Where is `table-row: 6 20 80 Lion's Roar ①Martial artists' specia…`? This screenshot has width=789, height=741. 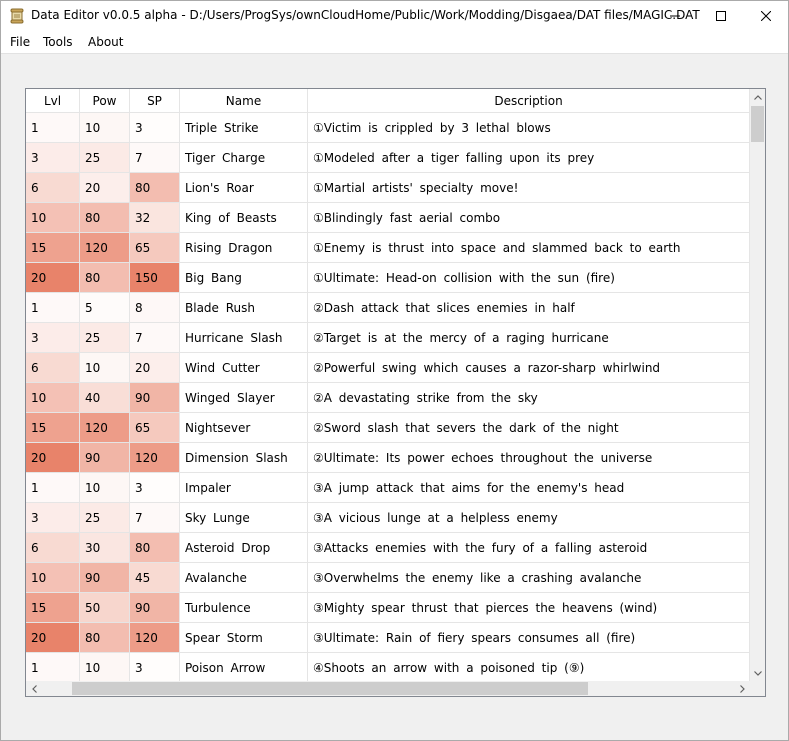 table-row: 6 20 80 Lion's Roar ①Martial artists' specia… is located at coordinates (388, 188).